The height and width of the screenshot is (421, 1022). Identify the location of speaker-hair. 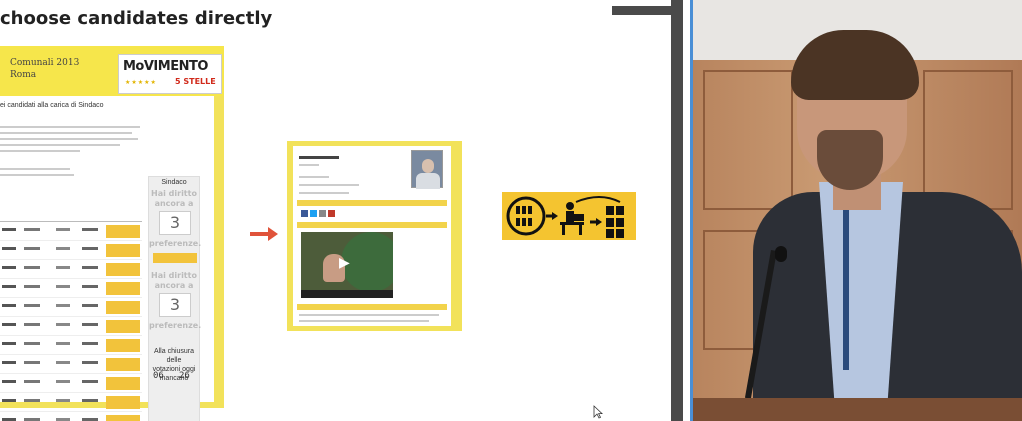
(855, 65).